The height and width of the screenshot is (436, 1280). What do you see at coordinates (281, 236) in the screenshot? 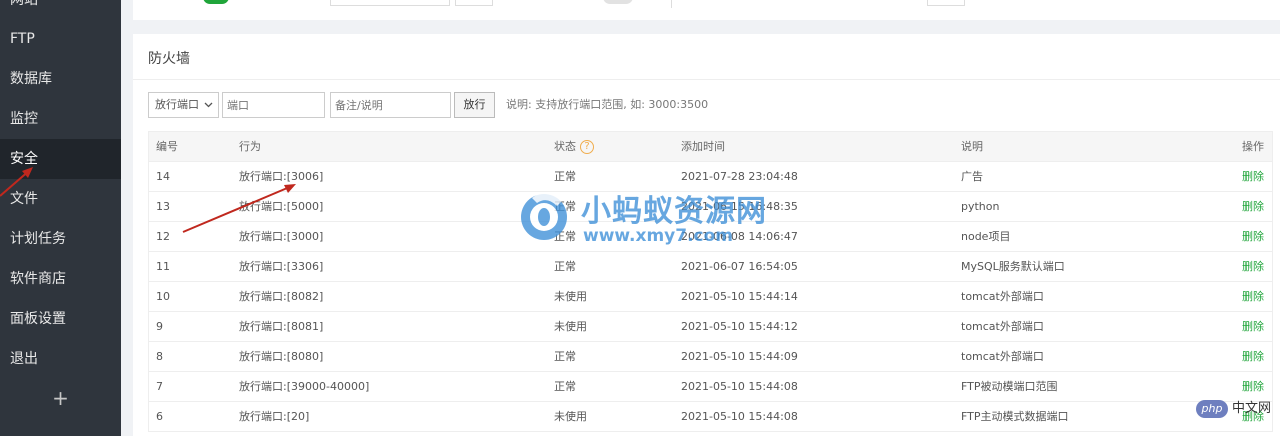
I see `cell-action: 放行端口:[3000]` at bounding box center [281, 236].